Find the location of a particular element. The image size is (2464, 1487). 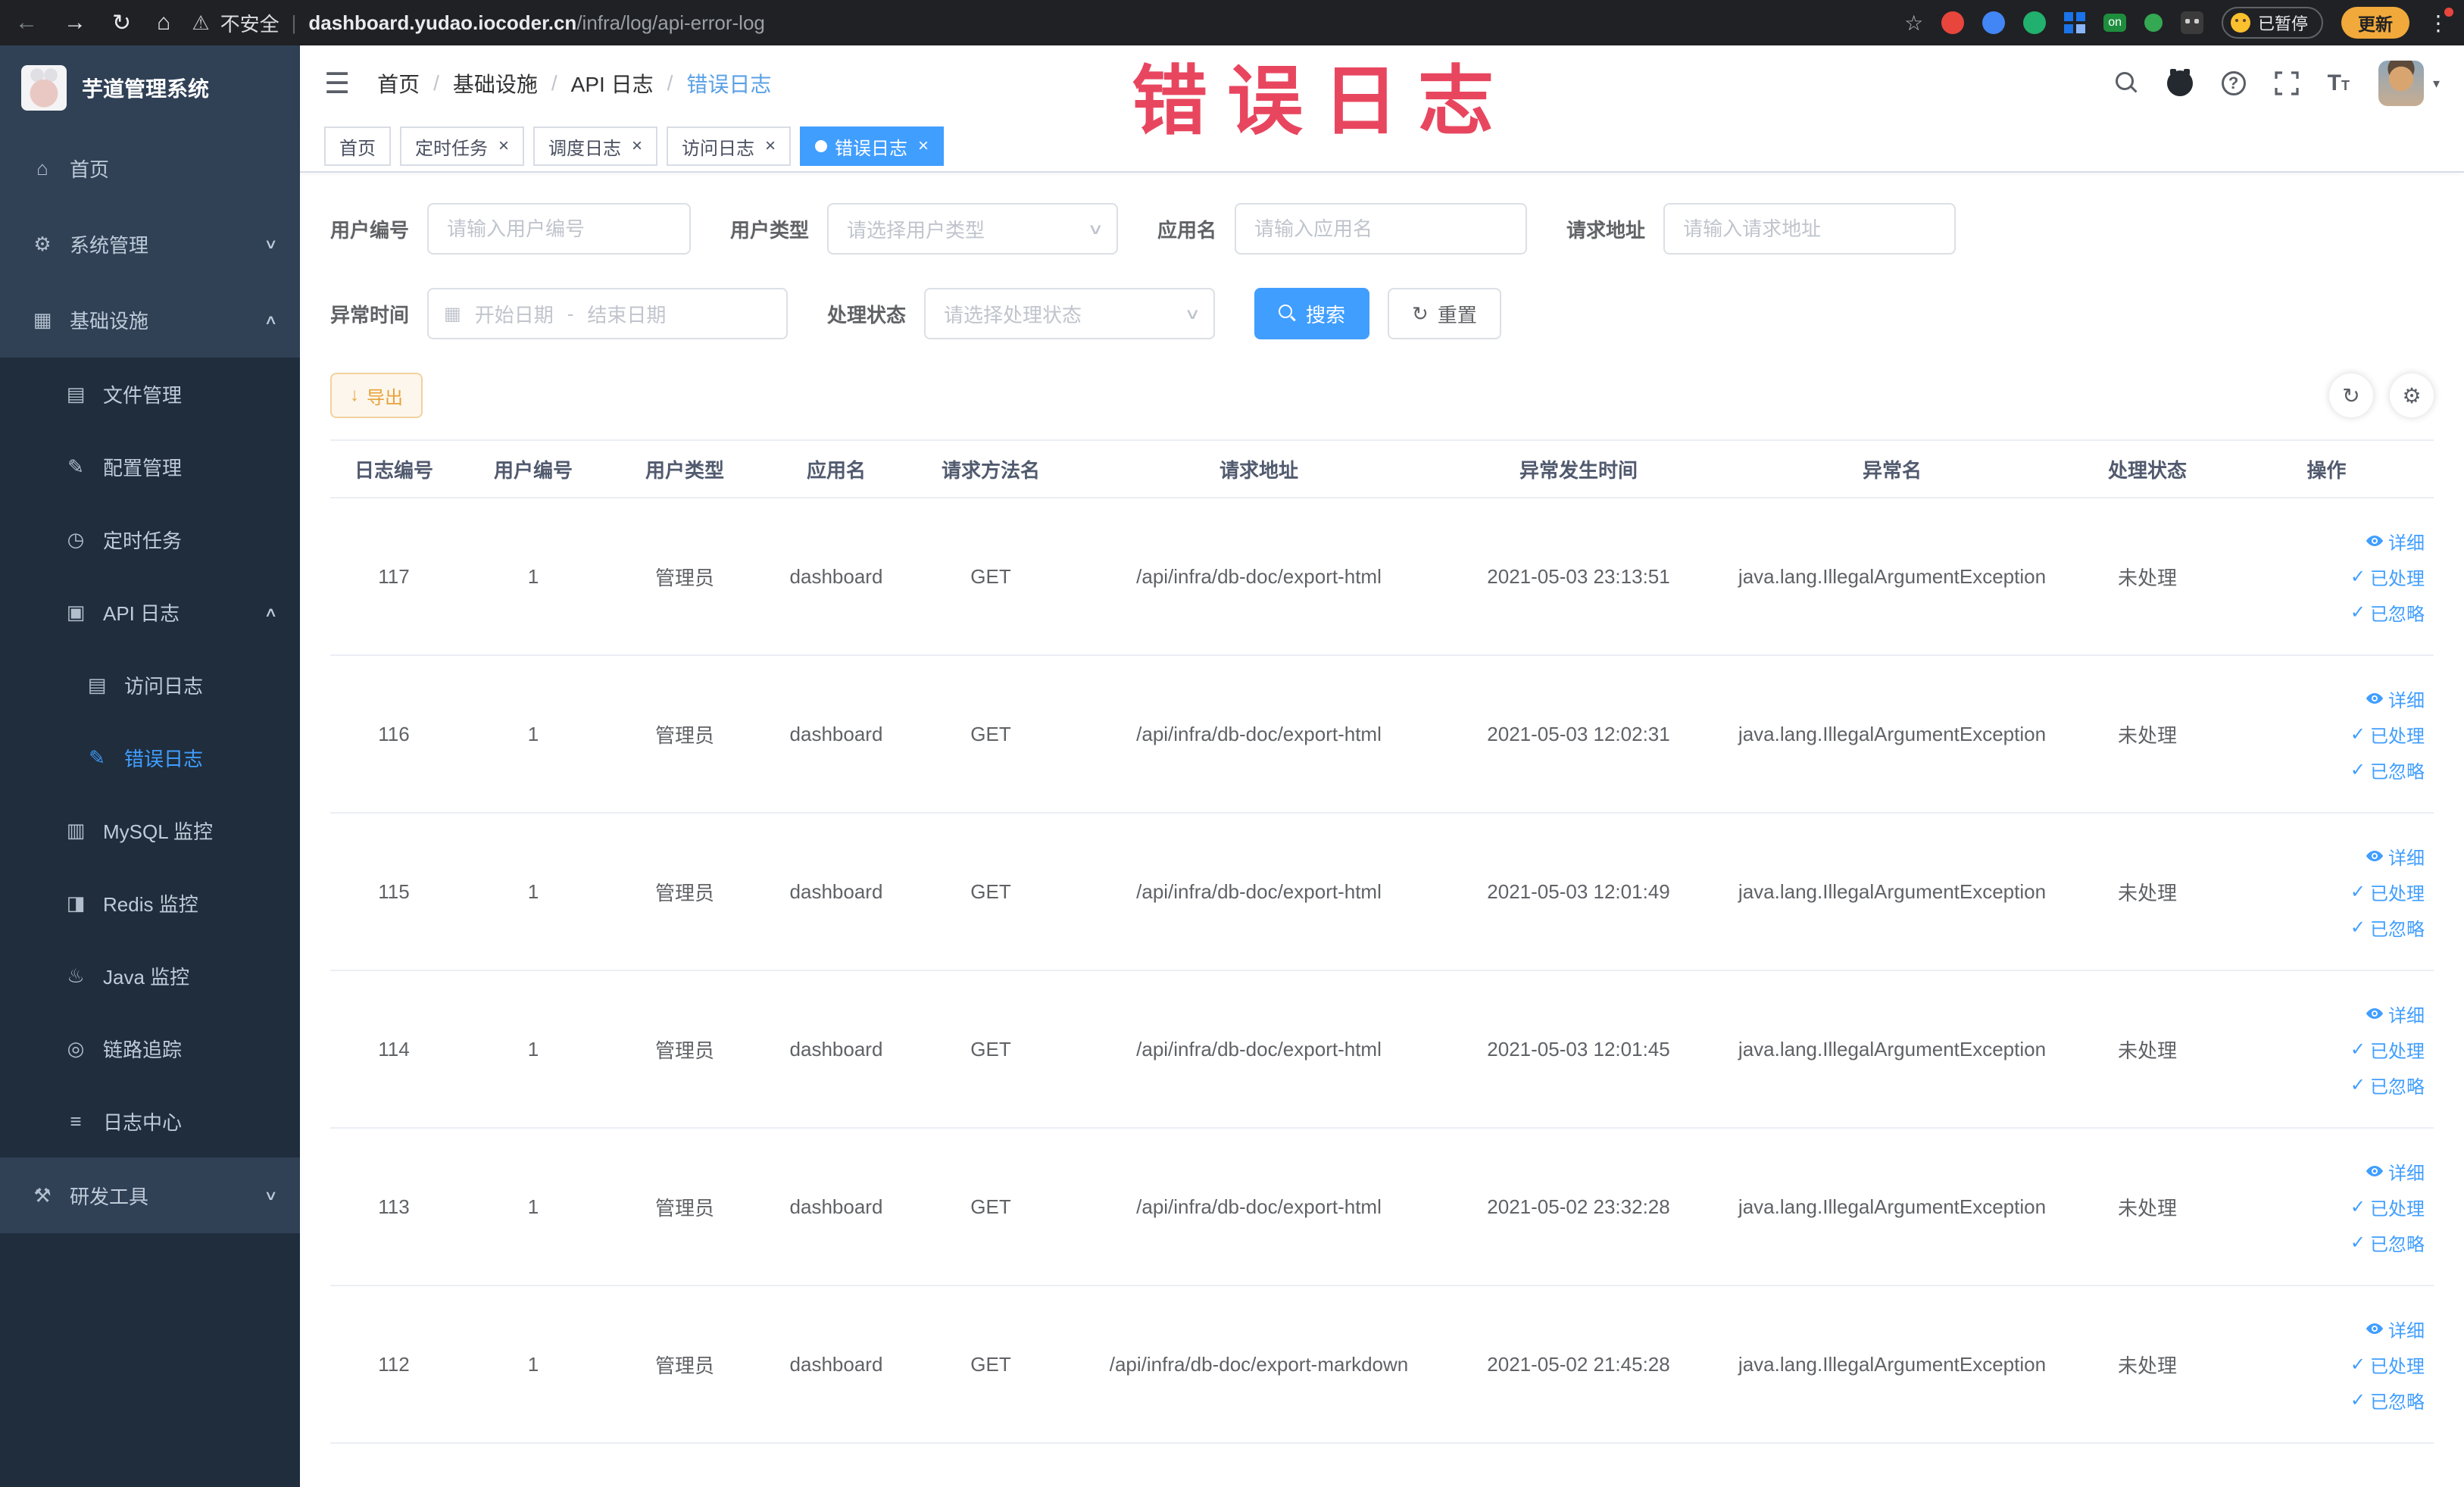

user-id-input is located at coordinates (559, 229).